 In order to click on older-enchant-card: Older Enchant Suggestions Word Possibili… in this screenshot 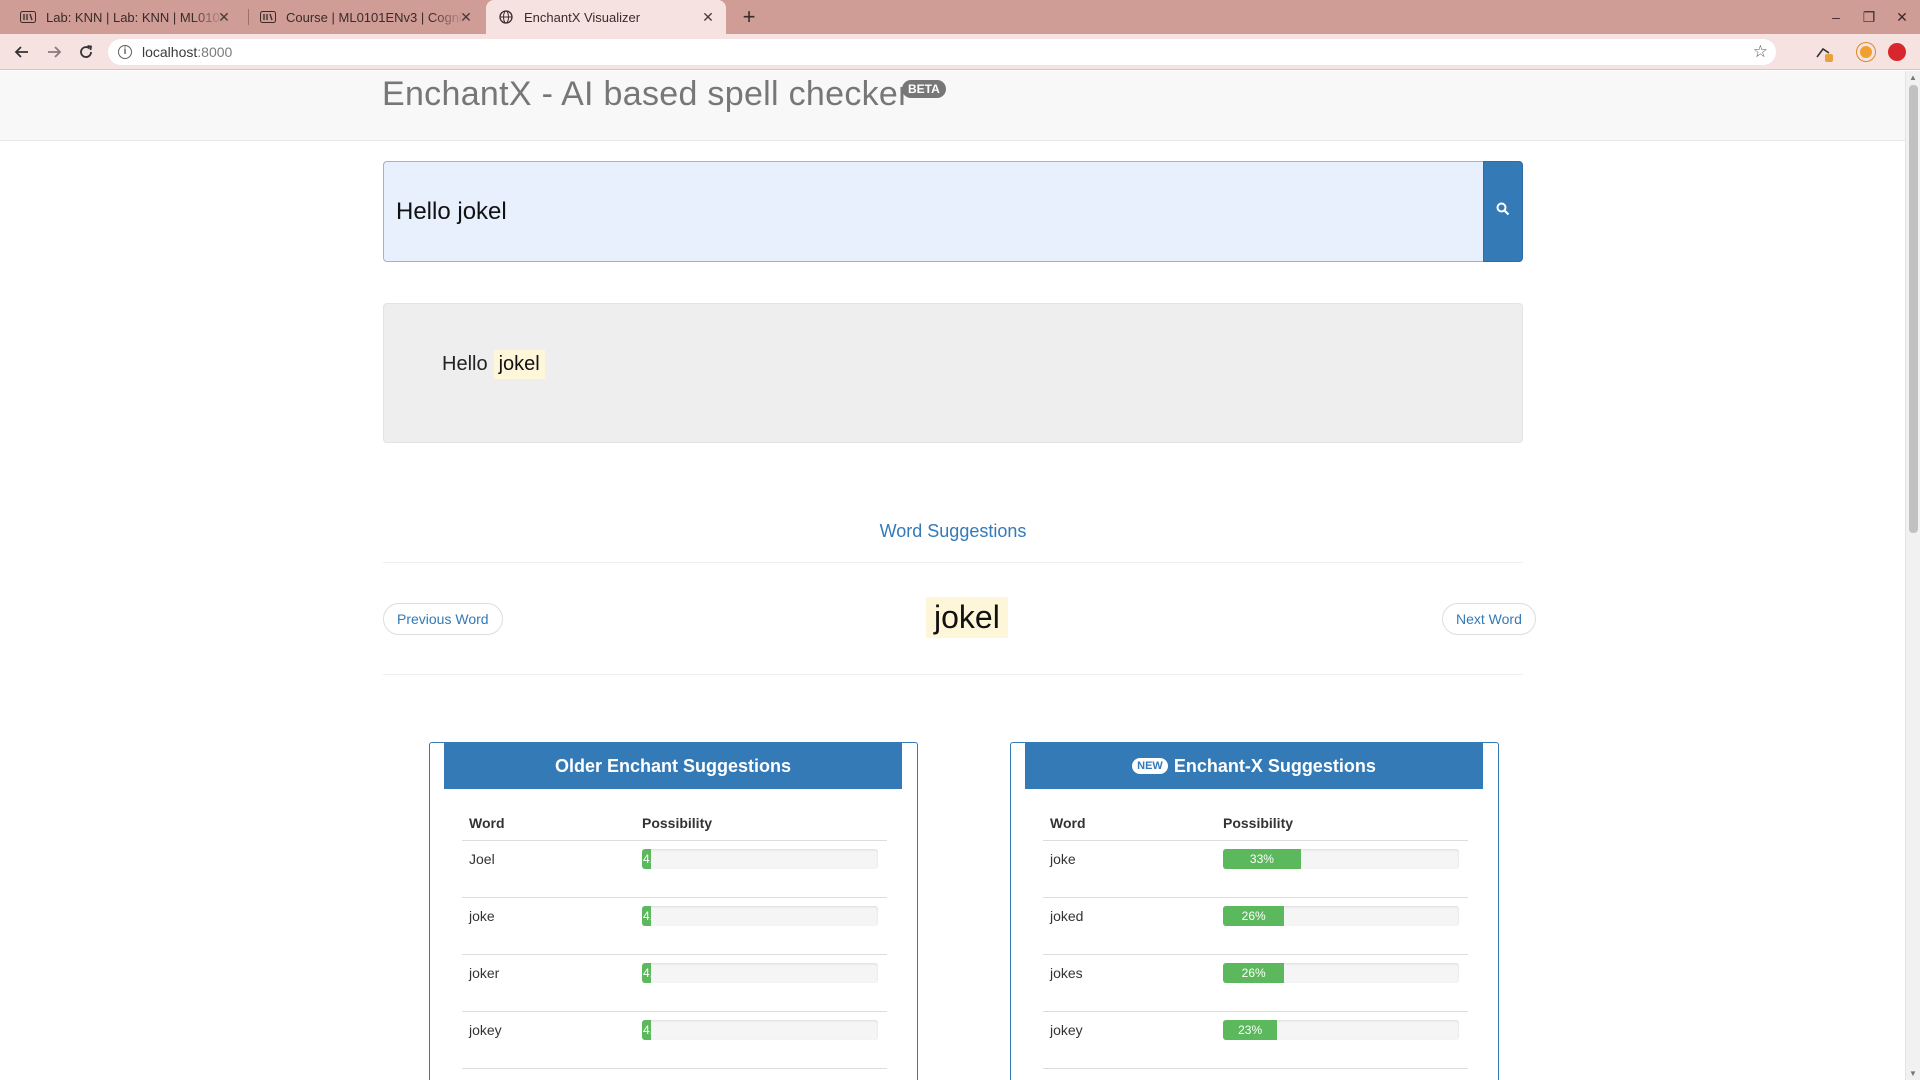, I will do `click(673, 911)`.